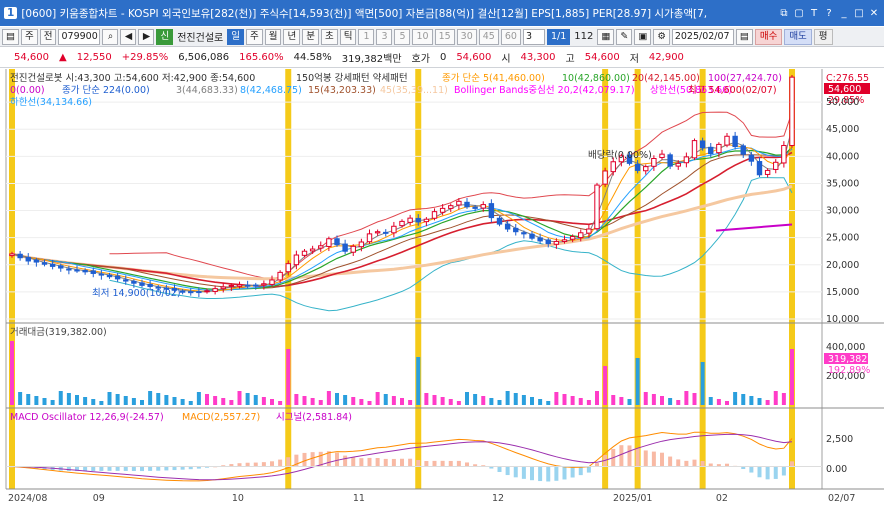 This screenshot has height=505, width=884. I want to click on interval-input: 3, so click(533, 36).